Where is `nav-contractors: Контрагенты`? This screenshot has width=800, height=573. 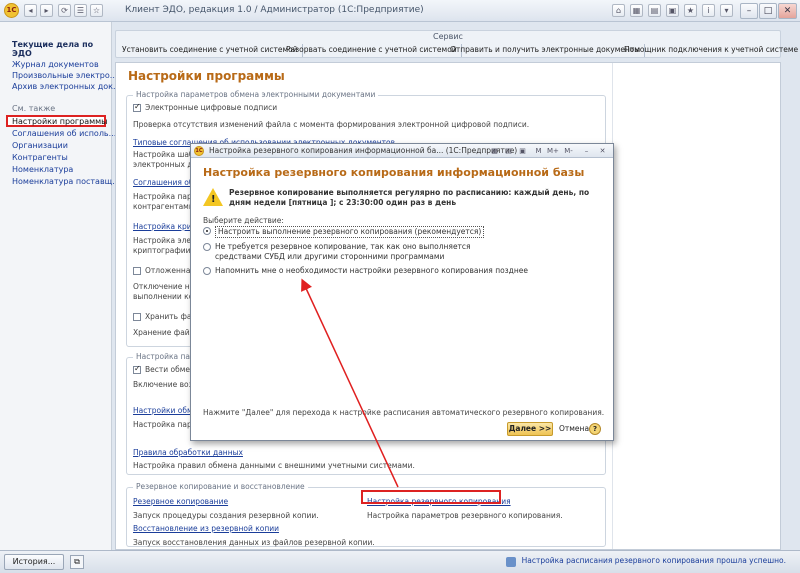 nav-contractors: Контрагенты is located at coordinates (40, 157).